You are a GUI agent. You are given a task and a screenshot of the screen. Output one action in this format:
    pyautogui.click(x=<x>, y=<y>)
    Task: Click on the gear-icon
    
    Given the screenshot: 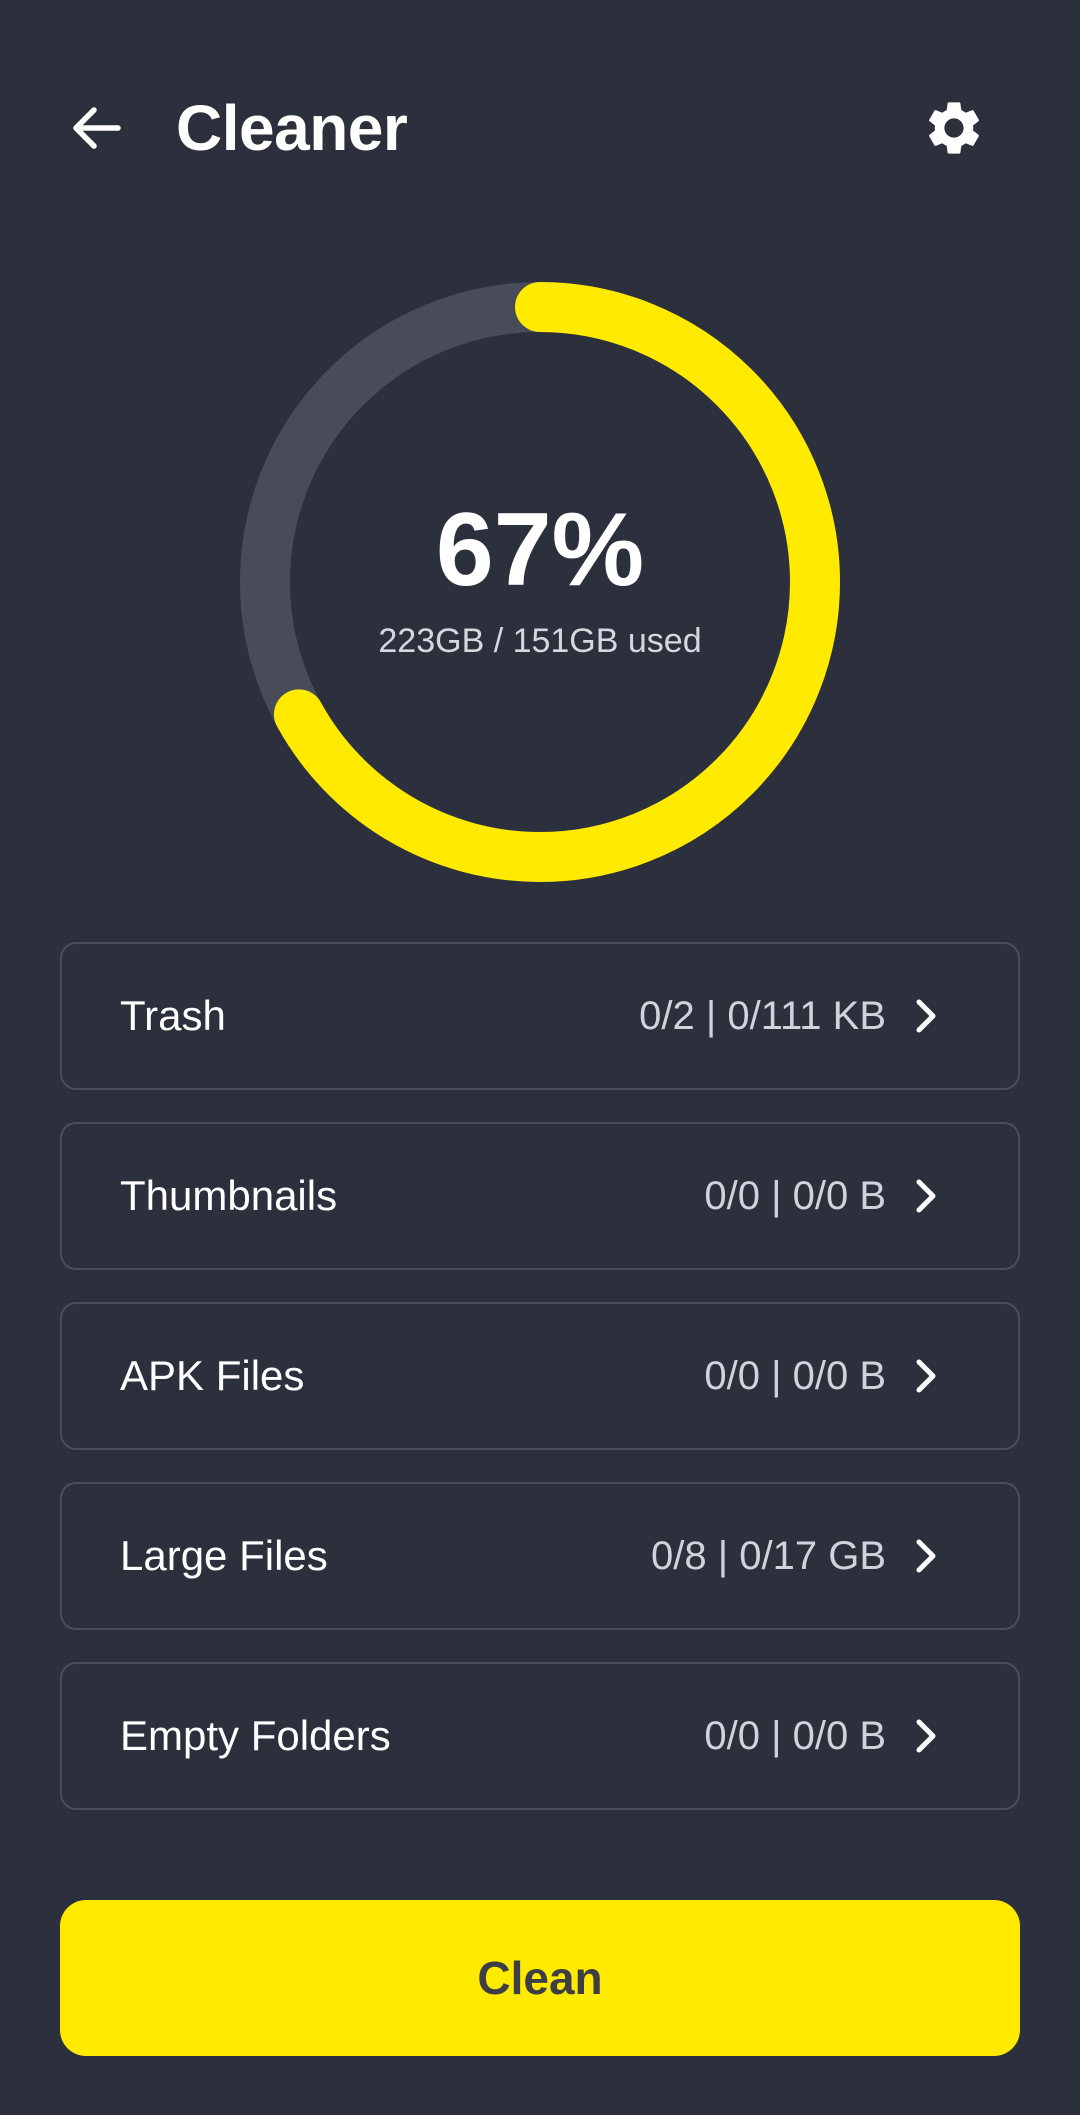 What is the action you would take?
    pyautogui.click(x=954, y=128)
    